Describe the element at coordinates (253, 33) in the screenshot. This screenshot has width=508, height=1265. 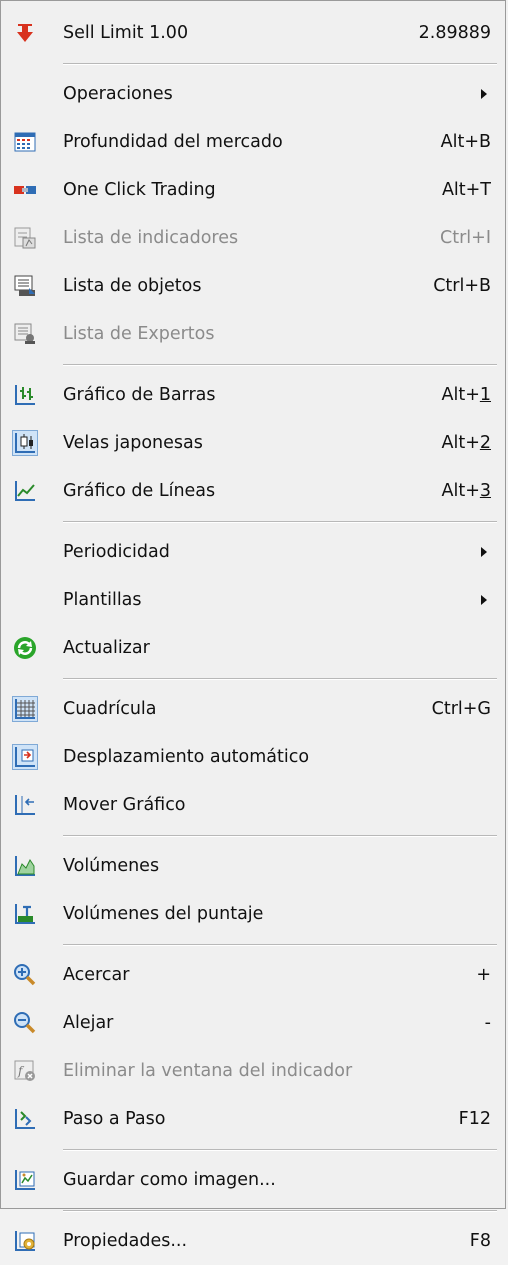
I see `menu-item-sell-limit: Sell Limit 1.00 2.89889` at that location.